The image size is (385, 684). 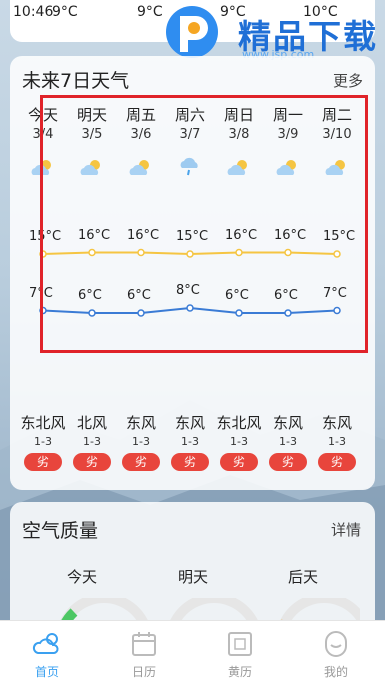 What do you see at coordinates (76, 81) in the screenshot?
I see `forecast-title: 未来7日天气` at bounding box center [76, 81].